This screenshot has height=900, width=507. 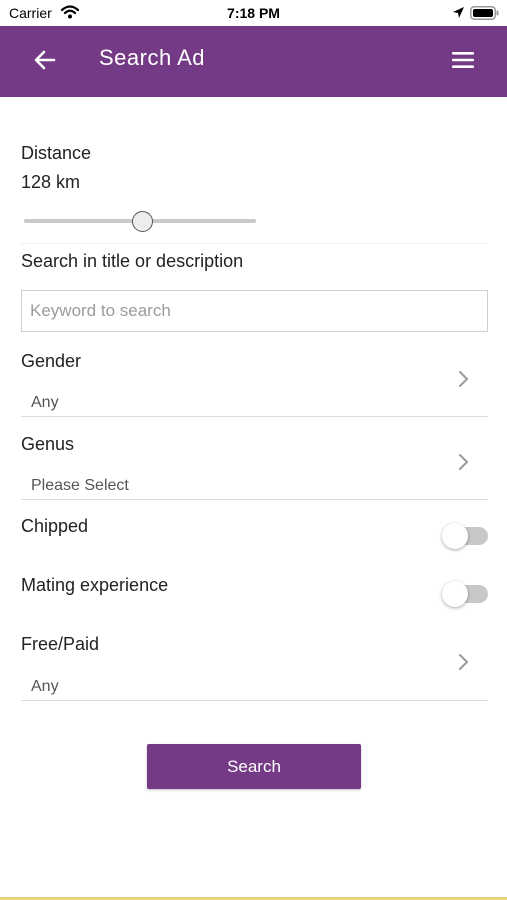 What do you see at coordinates (254, 667) in the screenshot?
I see `free-paid-select: Free/Paid Any` at bounding box center [254, 667].